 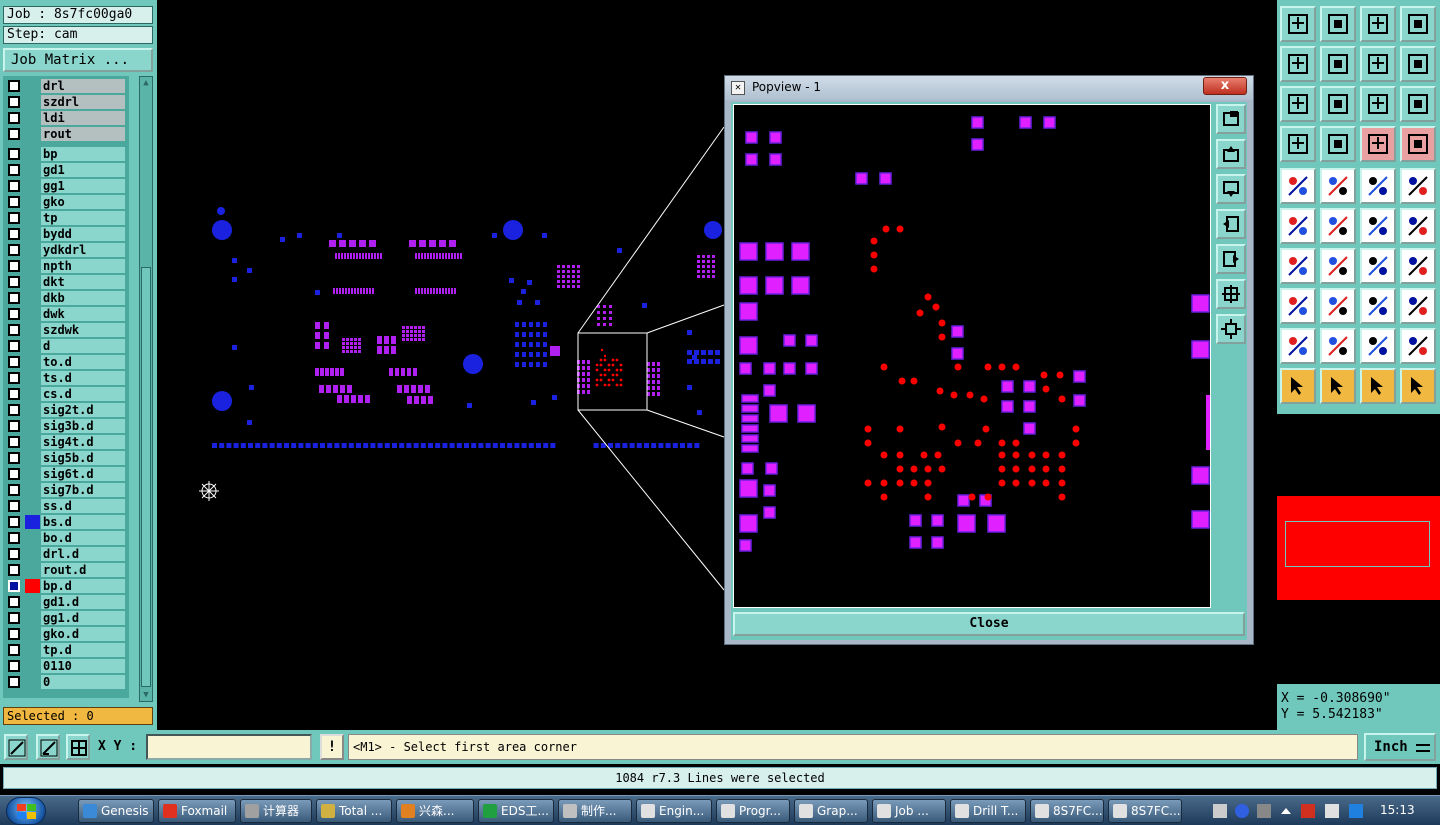 I want to click on taskbar-item: 计算器, so click(x=276, y=811).